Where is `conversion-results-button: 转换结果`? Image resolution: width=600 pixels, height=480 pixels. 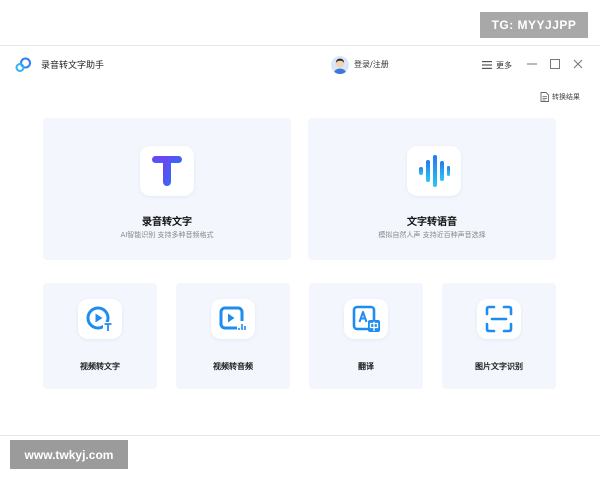
conversion-results-button: 转换结果 is located at coordinates (560, 97).